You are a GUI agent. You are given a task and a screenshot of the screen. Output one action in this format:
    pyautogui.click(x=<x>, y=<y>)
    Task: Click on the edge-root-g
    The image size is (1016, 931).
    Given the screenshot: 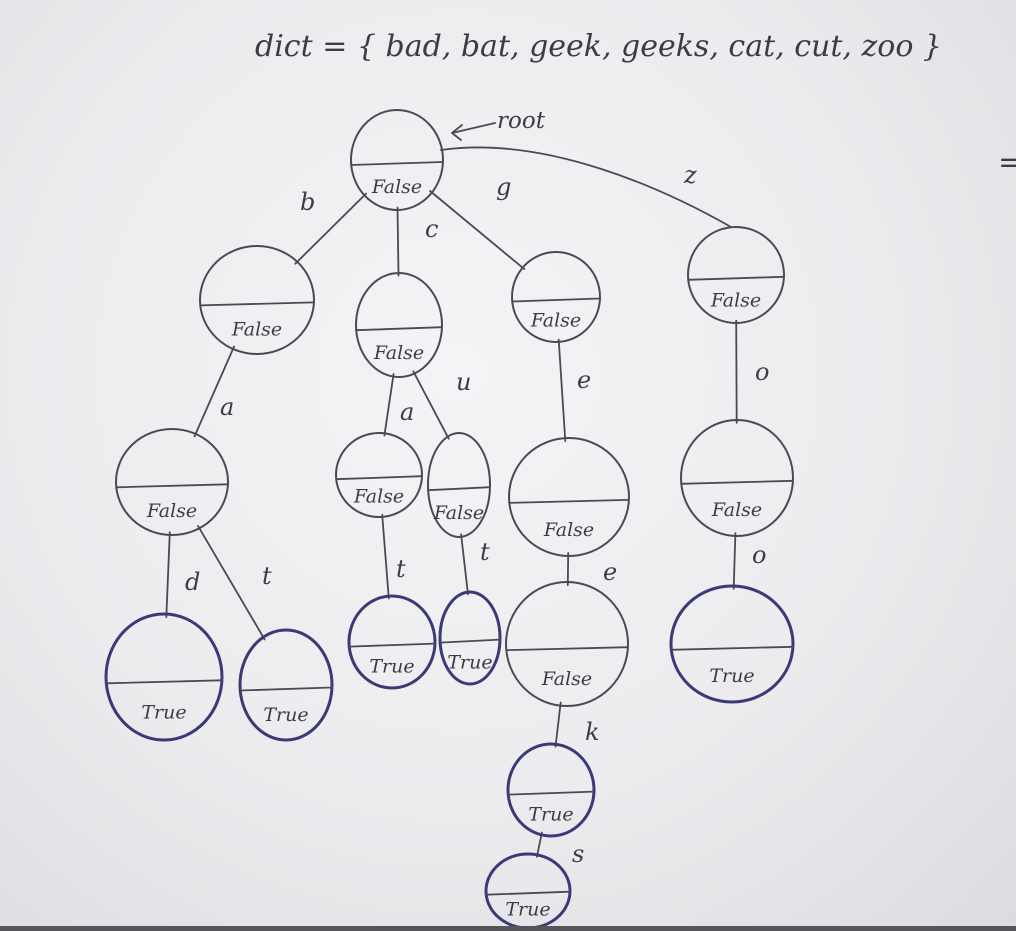 What is the action you would take?
    pyautogui.click(x=477, y=230)
    